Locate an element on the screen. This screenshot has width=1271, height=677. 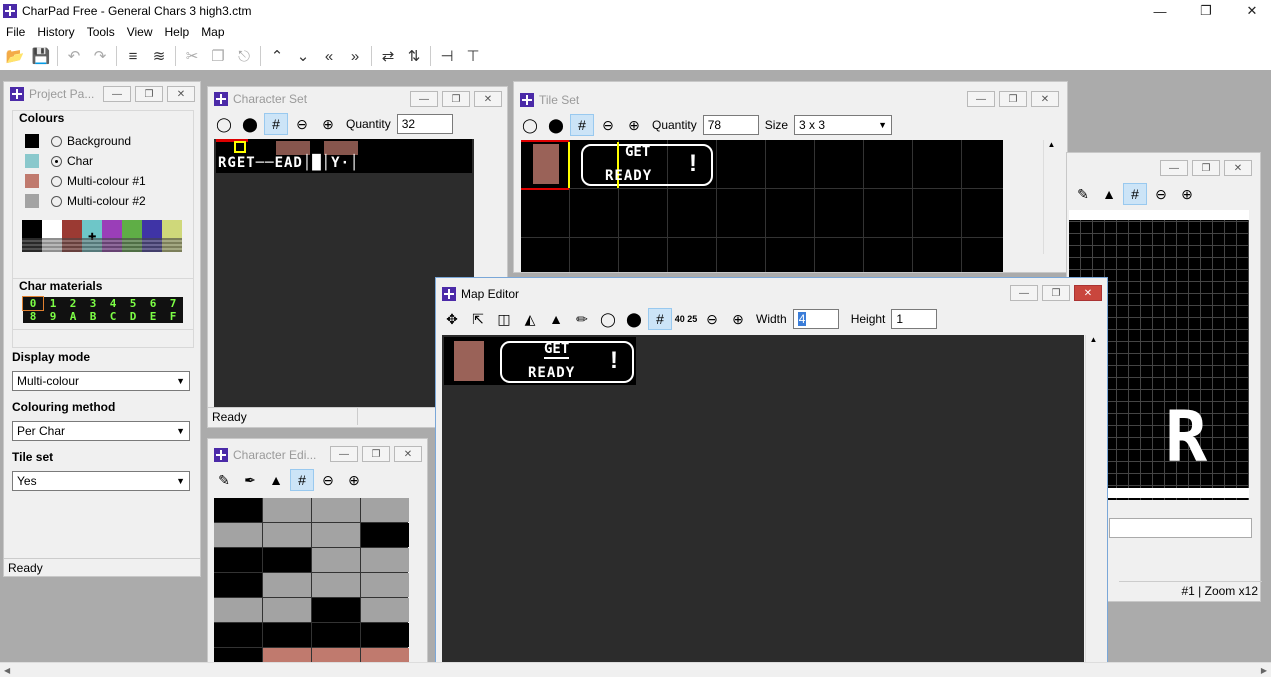
eyedropper-icon: ✏ is located at coordinates (582, 319).